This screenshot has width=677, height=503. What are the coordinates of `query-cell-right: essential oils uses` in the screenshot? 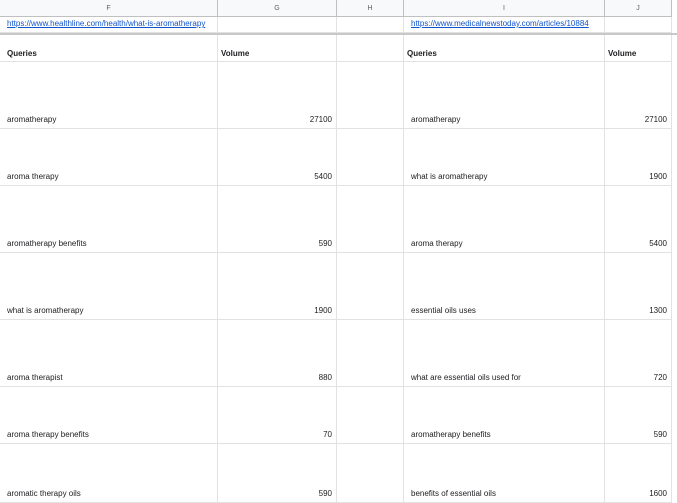 It's located at (504, 286).